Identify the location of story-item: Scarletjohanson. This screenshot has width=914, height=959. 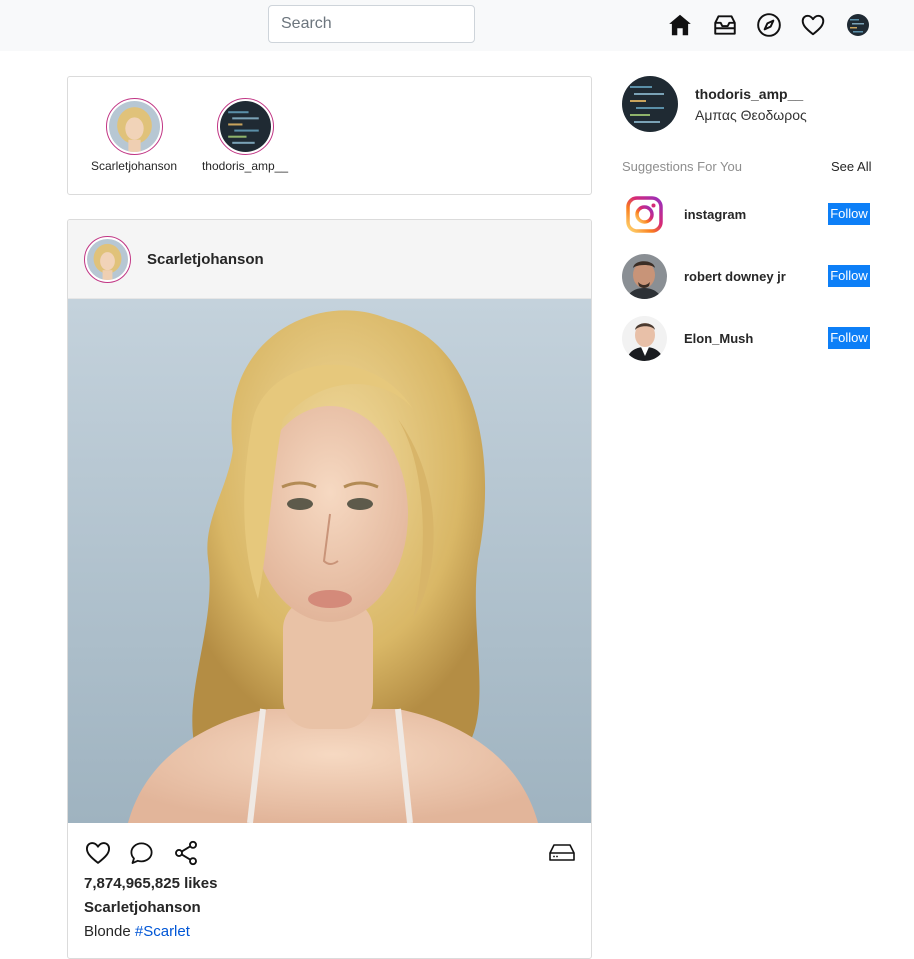
(134, 135).